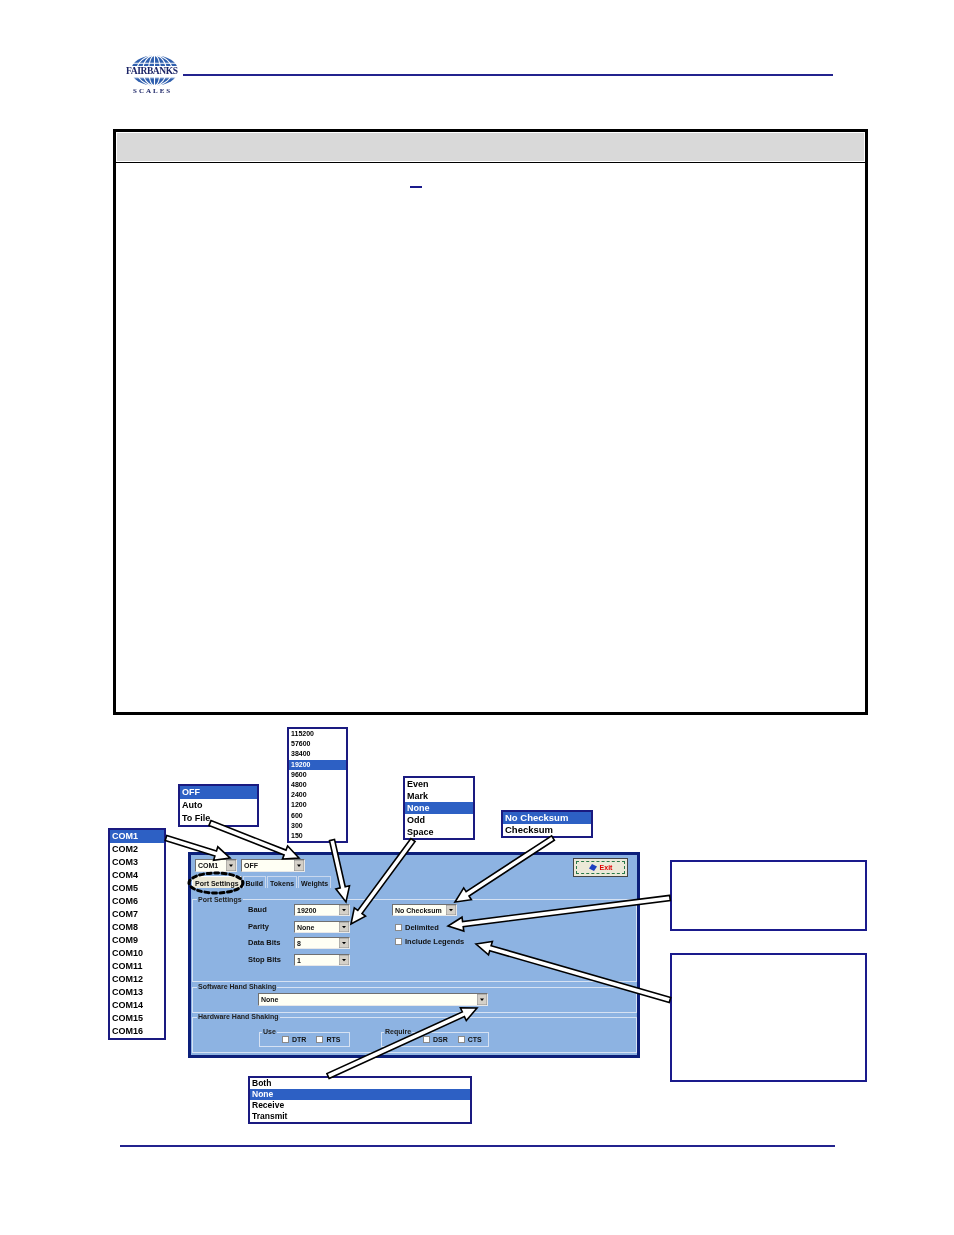  I want to click on list-option: COM1, so click(137, 836).